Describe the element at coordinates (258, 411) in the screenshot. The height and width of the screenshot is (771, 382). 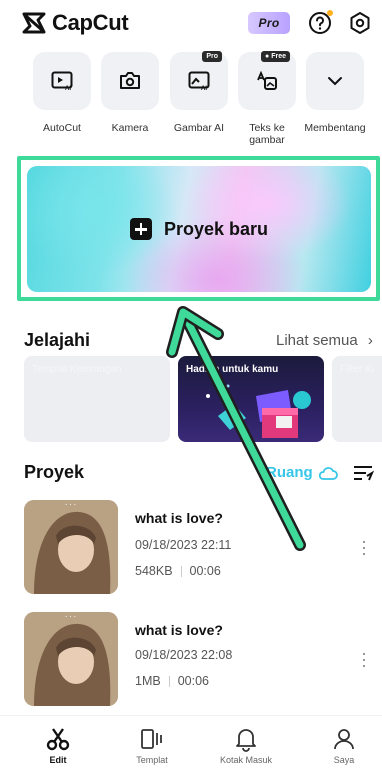
I see `gift-illustration` at that location.